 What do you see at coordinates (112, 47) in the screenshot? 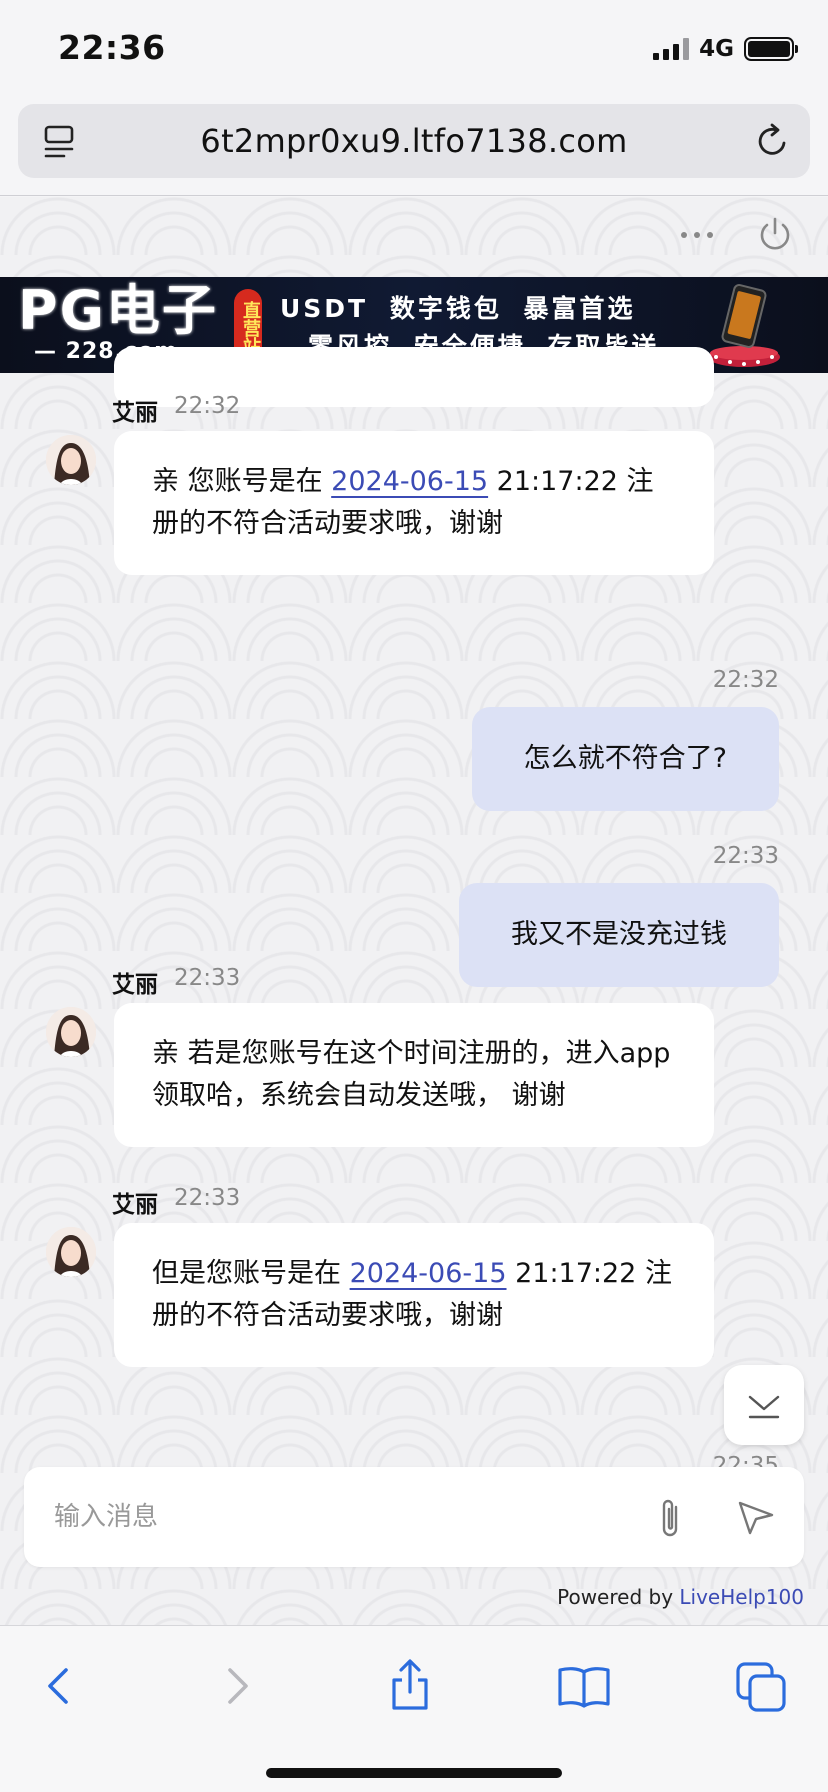
I see `status-time: 22:36` at bounding box center [112, 47].